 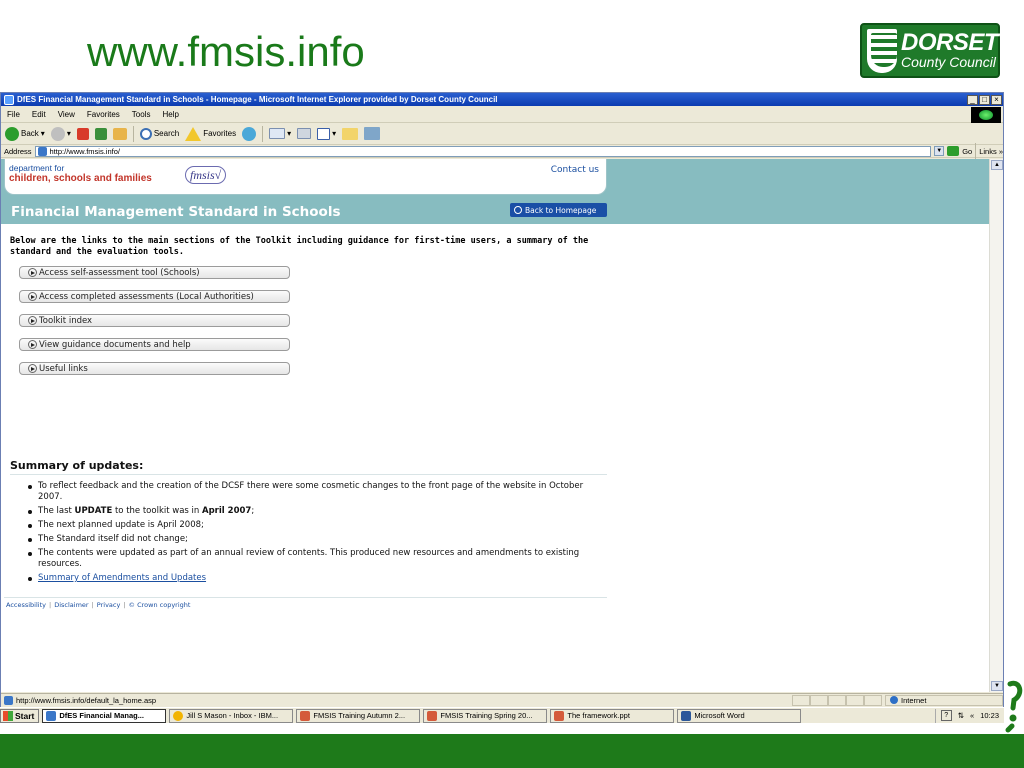 I want to click on stop-icon, so click(x=82, y=133).